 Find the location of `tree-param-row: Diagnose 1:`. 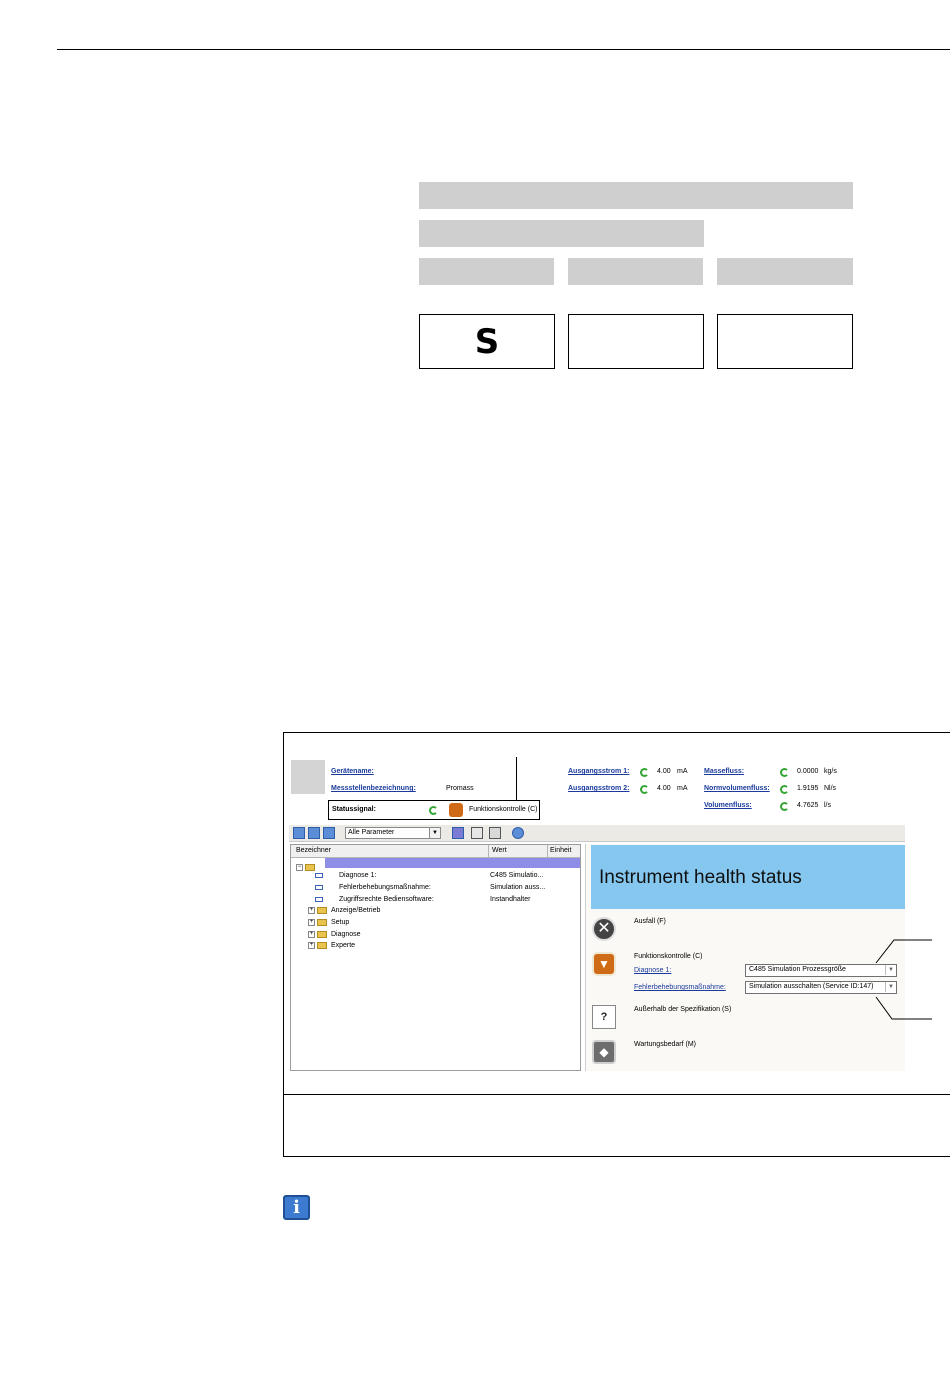

tree-param-row: Diagnose 1: is located at coordinates (345, 875).